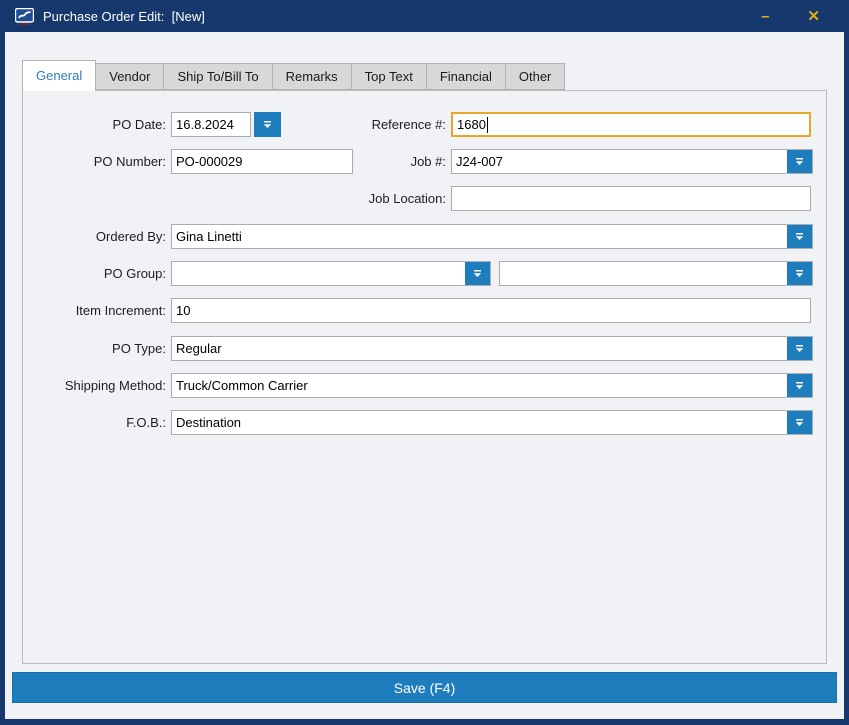  I want to click on ordered-by-combo: Gina Linetti, so click(492, 236).